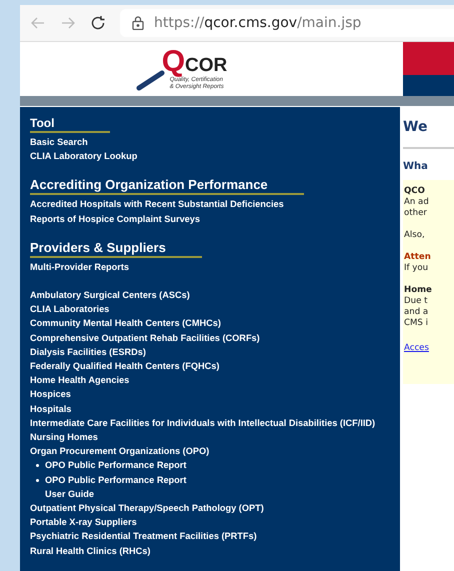  Describe the element at coordinates (138, 23) in the screenshot. I see `lock-icon` at that location.